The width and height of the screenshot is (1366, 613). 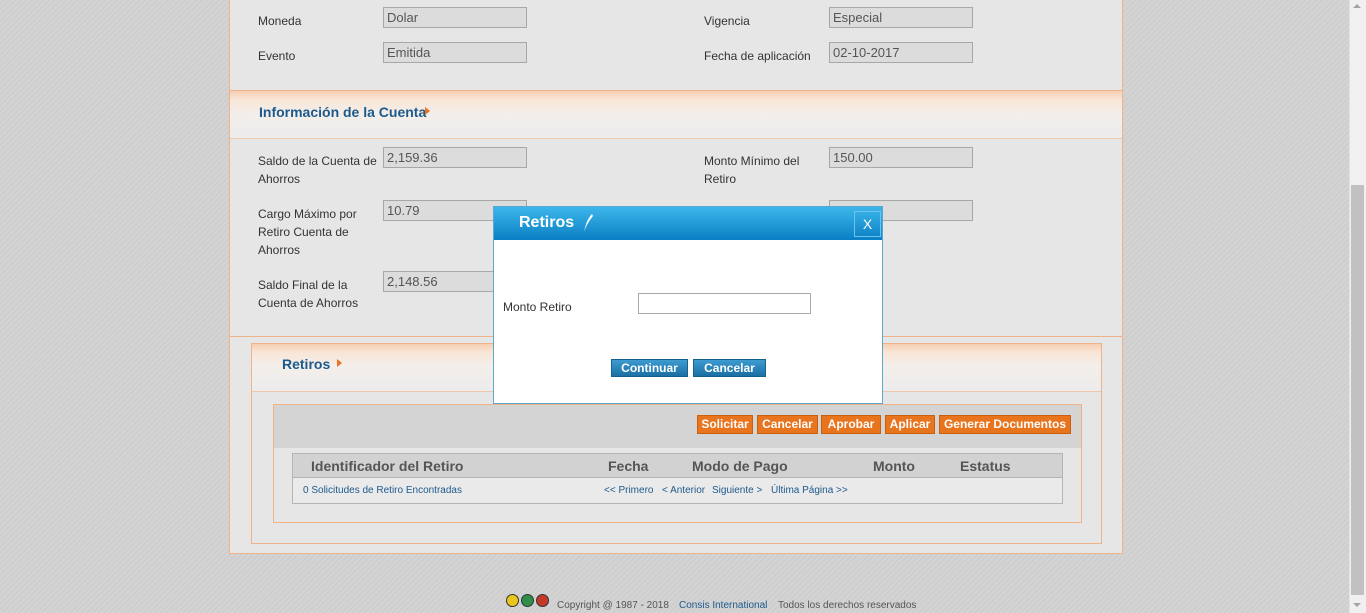 I want to click on retiros-section-title: Retiros, so click(x=306, y=364).